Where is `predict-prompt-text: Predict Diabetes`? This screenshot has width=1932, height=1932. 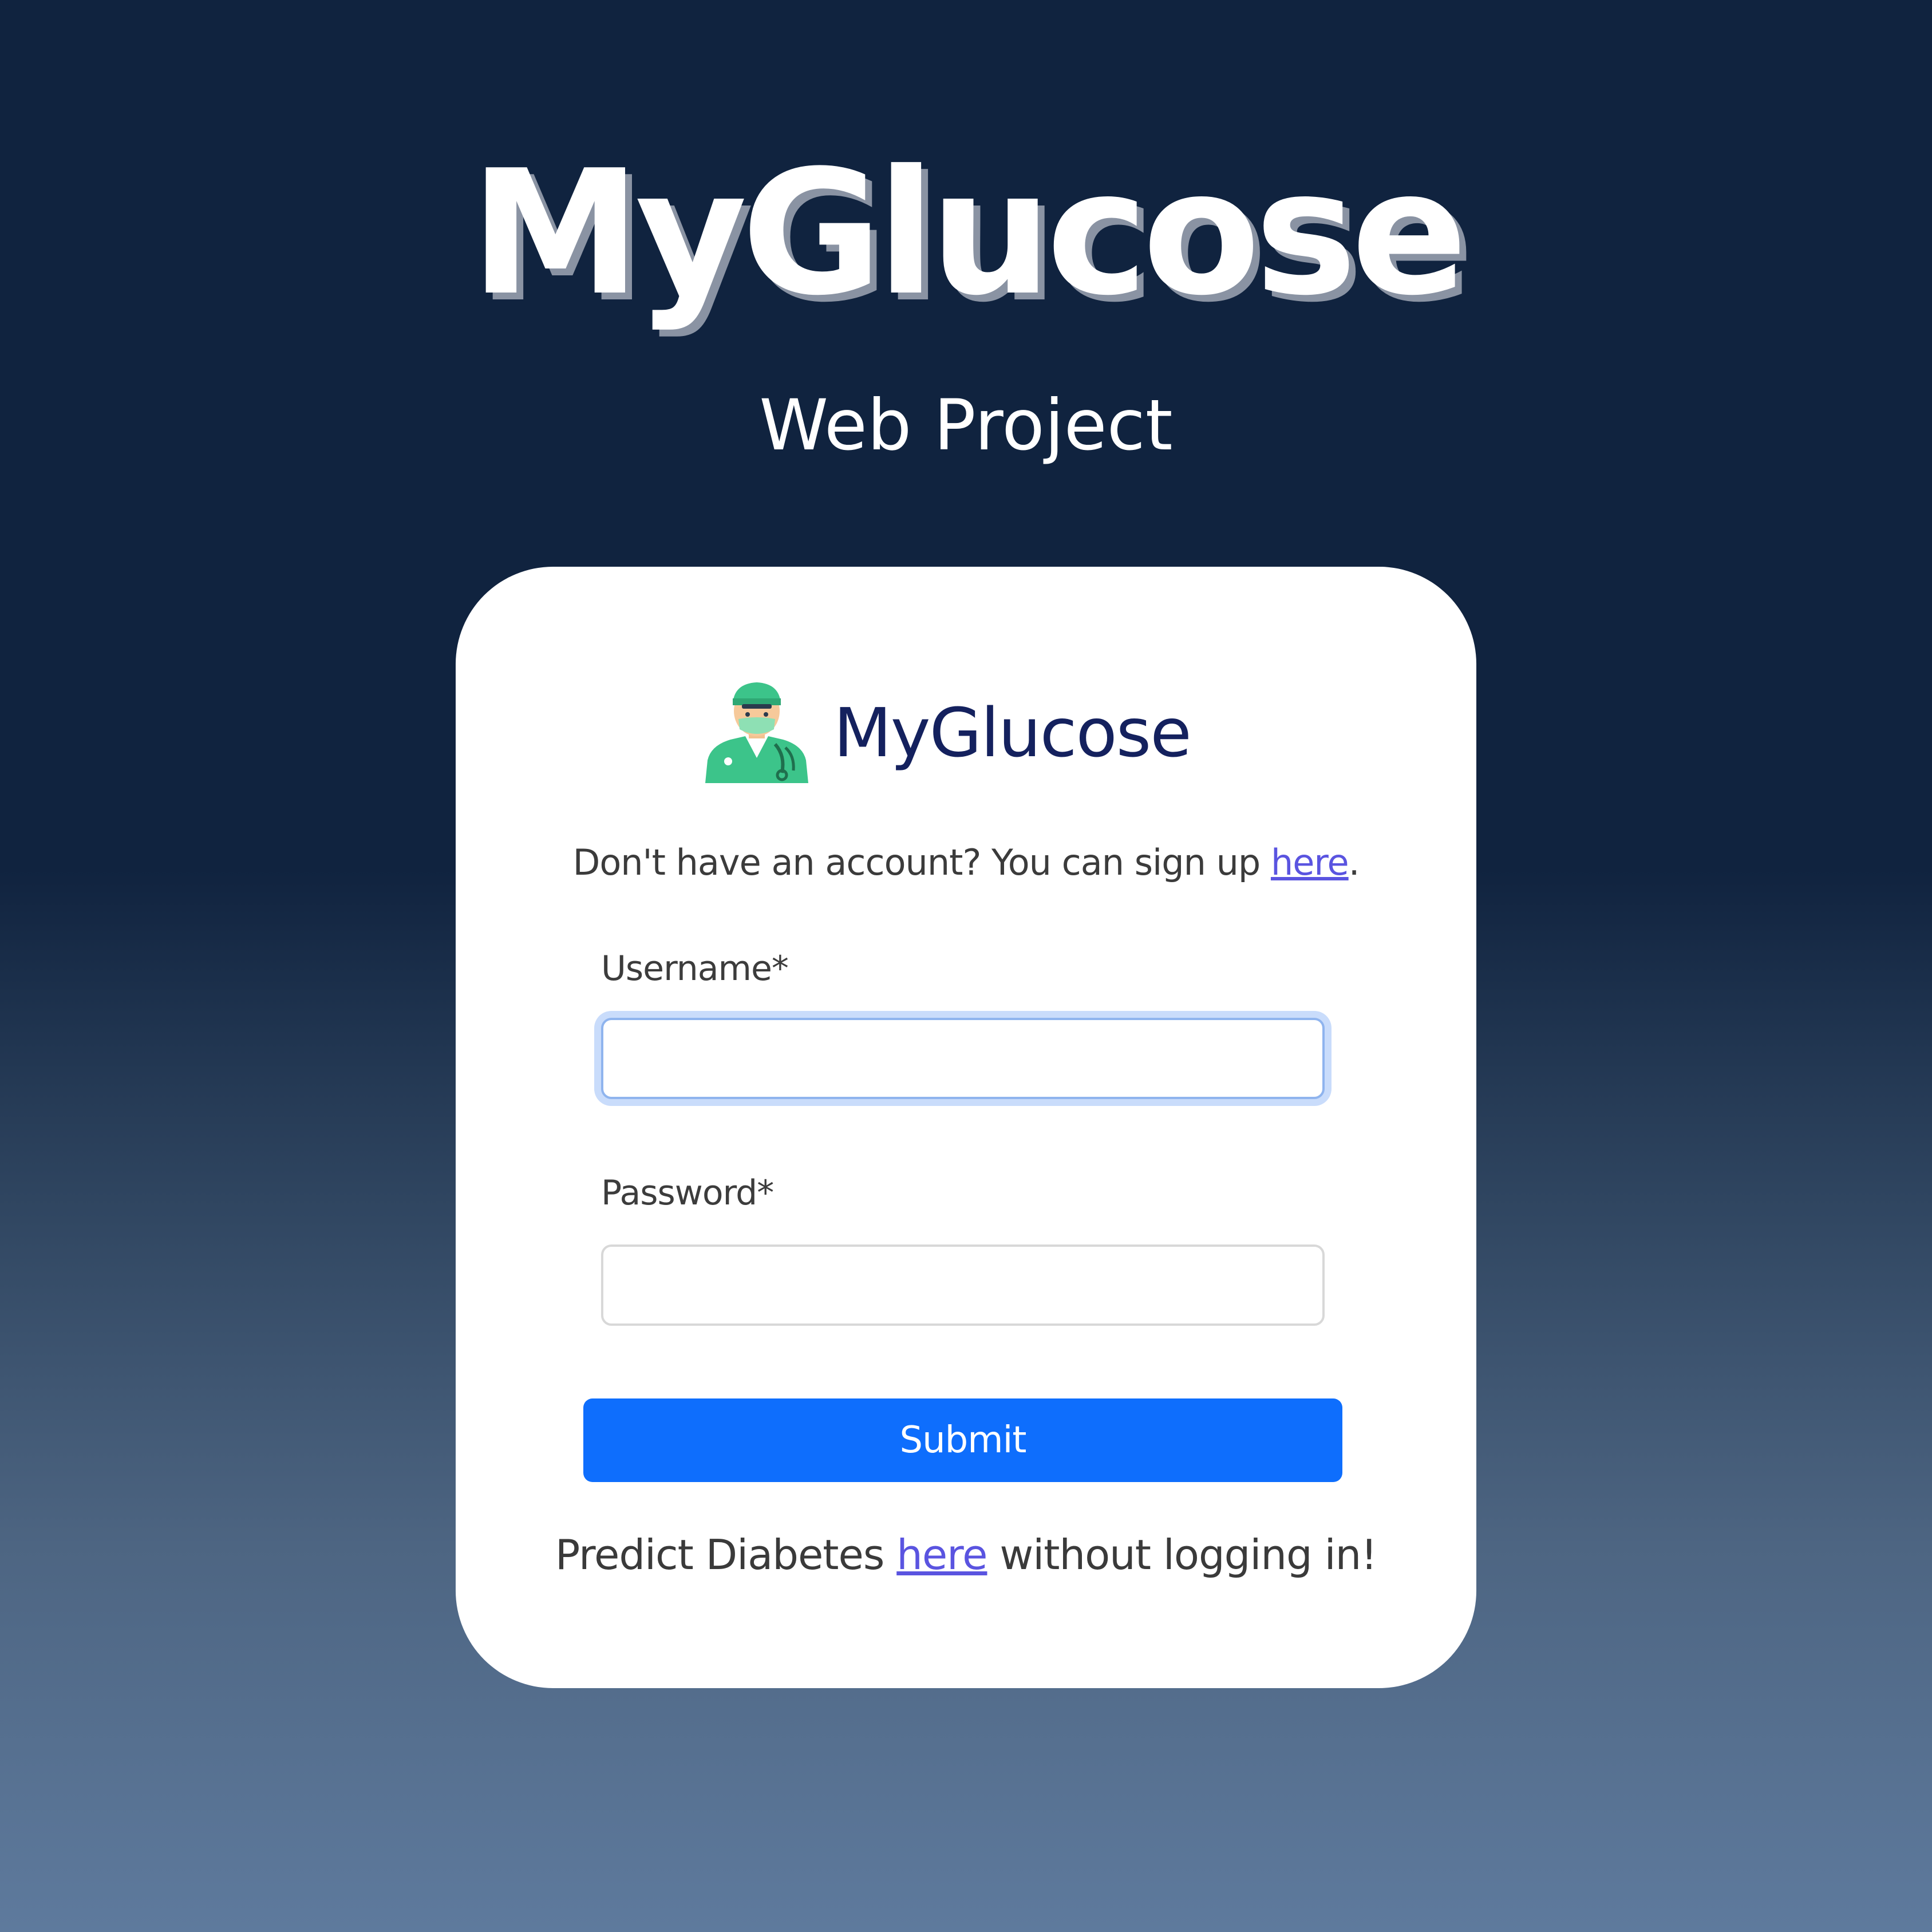 predict-prompt-text: Predict Diabetes is located at coordinates (726, 1555).